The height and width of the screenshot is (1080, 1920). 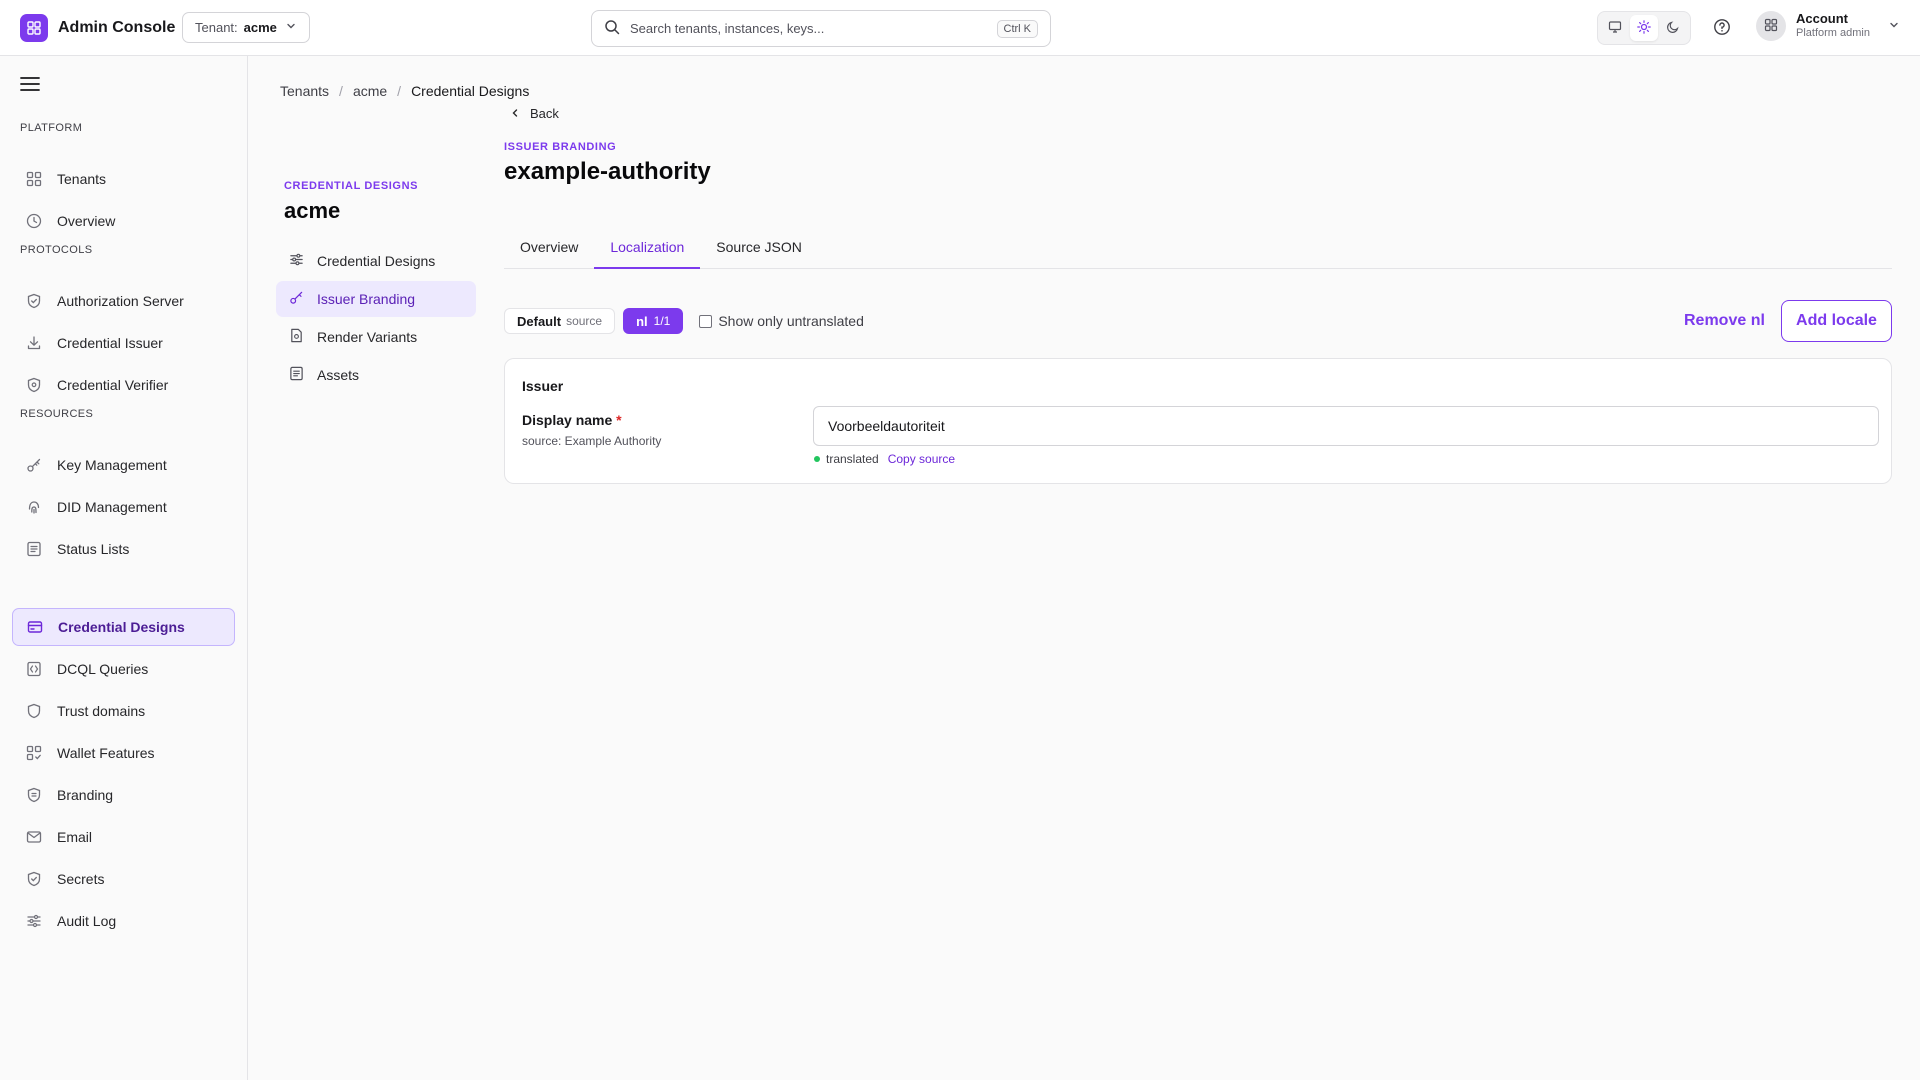 What do you see at coordinates (123, 221) in the screenshot?
I see `sidebar-item-overview: Overview` at bounding box center [123, 221].